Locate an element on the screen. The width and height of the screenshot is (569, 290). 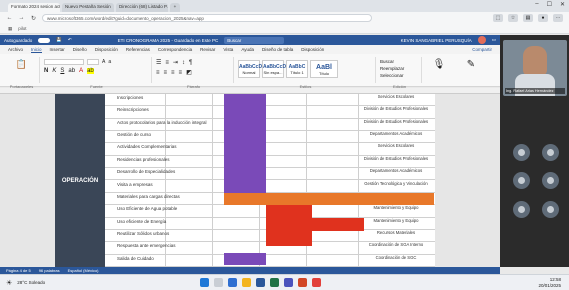
excel-icon is located at coordinates (275, 282).